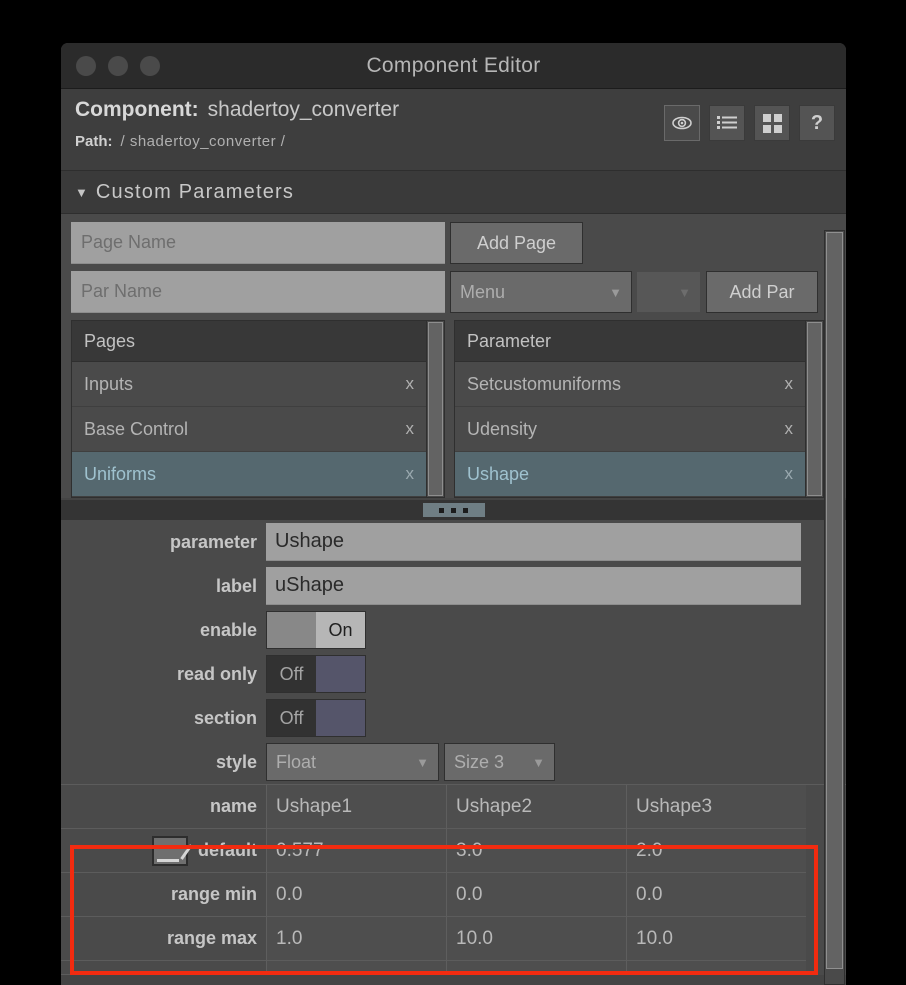 The width and height of the screenshot is (906, 985). I want to click on parameter-scrollbar, so click(814, 409).